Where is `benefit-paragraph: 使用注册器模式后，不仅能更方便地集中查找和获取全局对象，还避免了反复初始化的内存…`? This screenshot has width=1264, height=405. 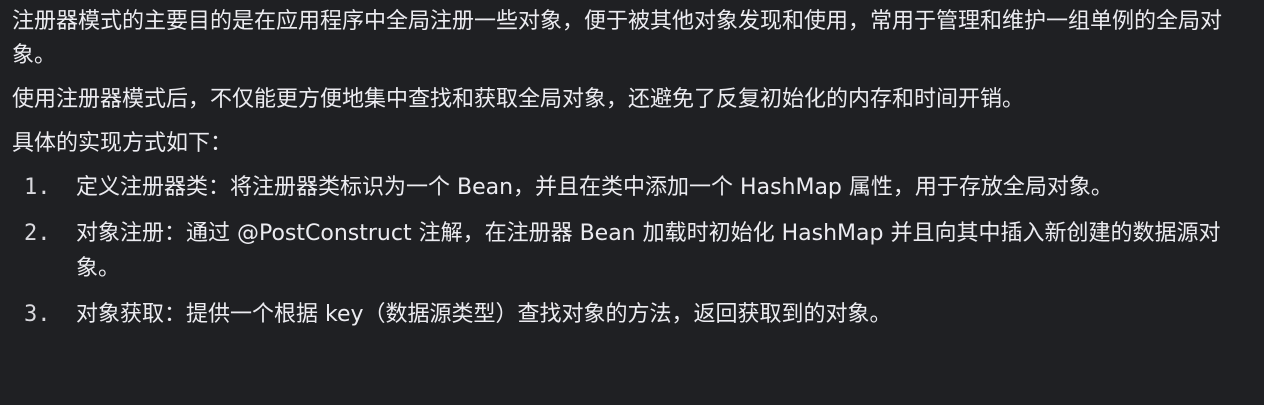
benefit-paragraph: 使用注册器模式后，不仅能更方便地集中查找和获取全局对象，还避免了反复初始化的内存… is located at coordinates (518, 100).